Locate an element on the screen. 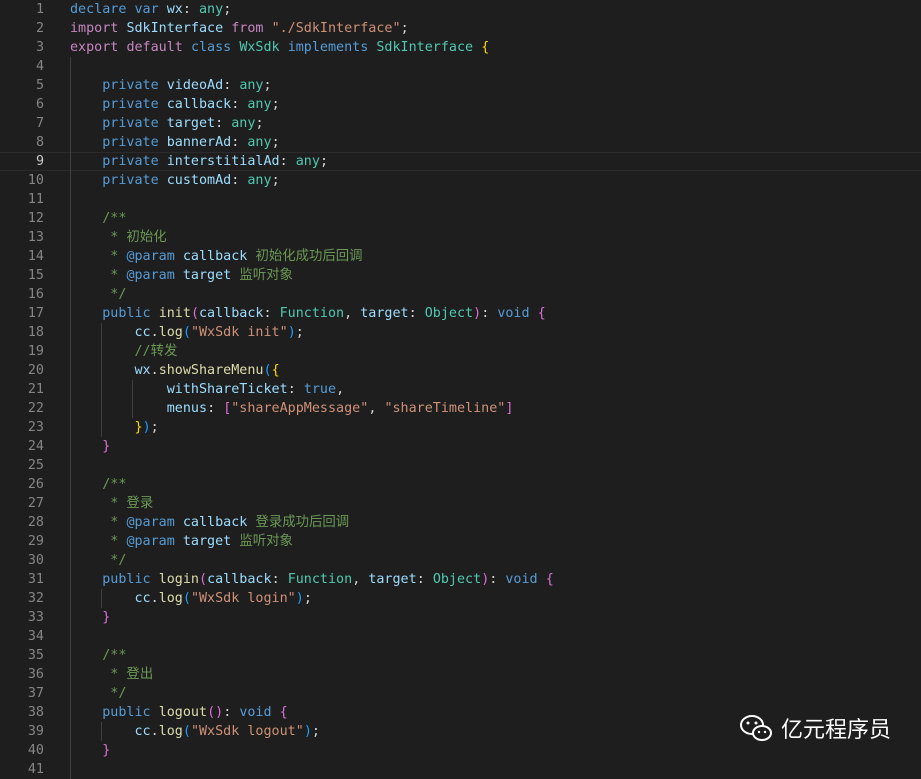 This screenshot has width=921, height=779. code-line: 15 * @param target 监听对象 is located at coordinates (460, 275).